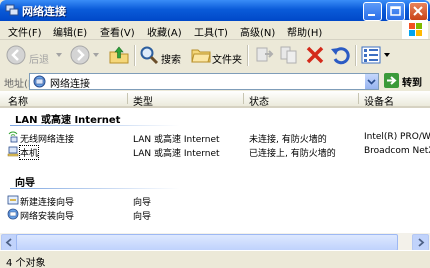 The image size is (430, 268). Describe the element at coordinates (227, 58) in the screenshot. I see `folders-button-label: 文件夹` at that location.